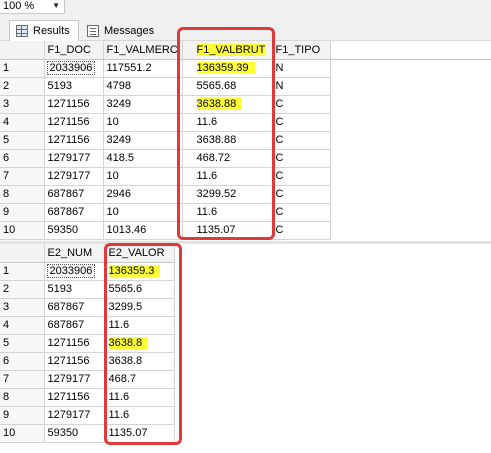 This screenshot has height=453, width=491. I want to click on cell-valbrut: 3299.52, so click(227, 194).